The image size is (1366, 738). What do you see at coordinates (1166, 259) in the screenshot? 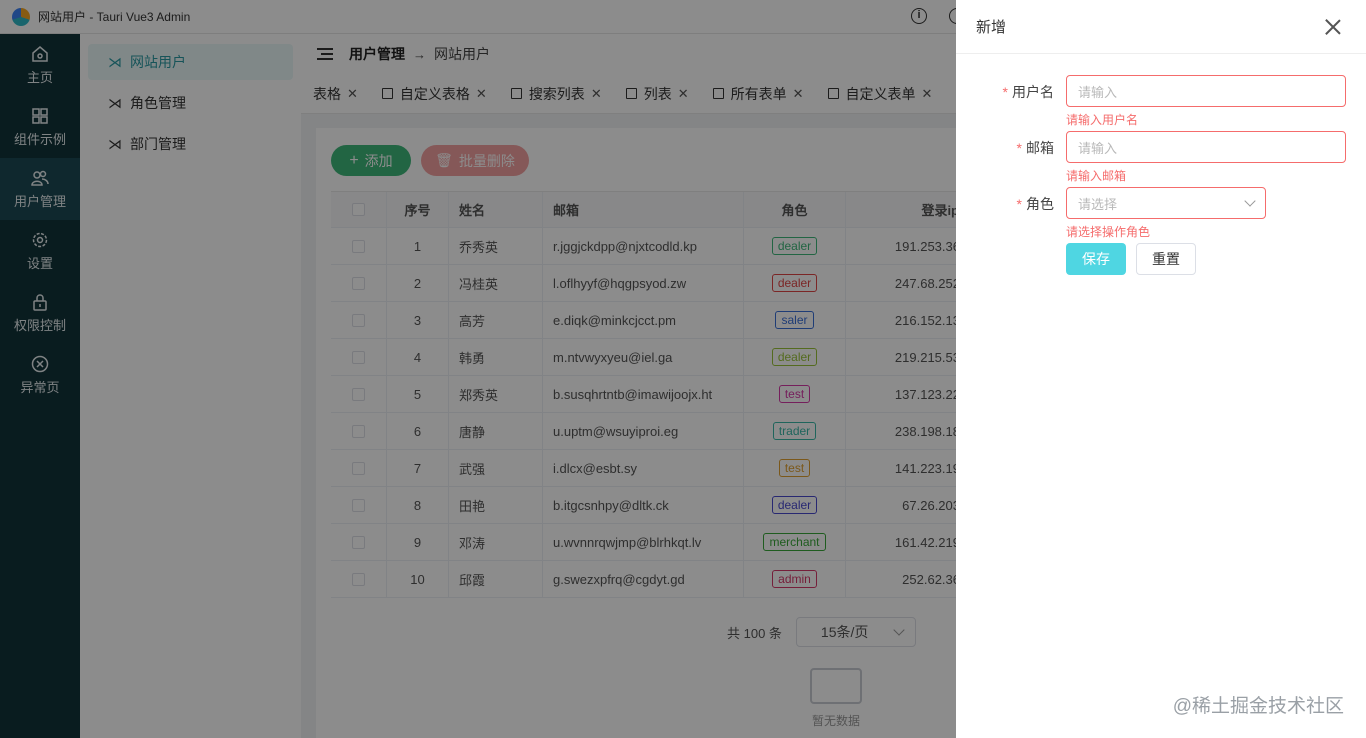
I see `reset-button: 重置` at bounding box center [1166, 259].